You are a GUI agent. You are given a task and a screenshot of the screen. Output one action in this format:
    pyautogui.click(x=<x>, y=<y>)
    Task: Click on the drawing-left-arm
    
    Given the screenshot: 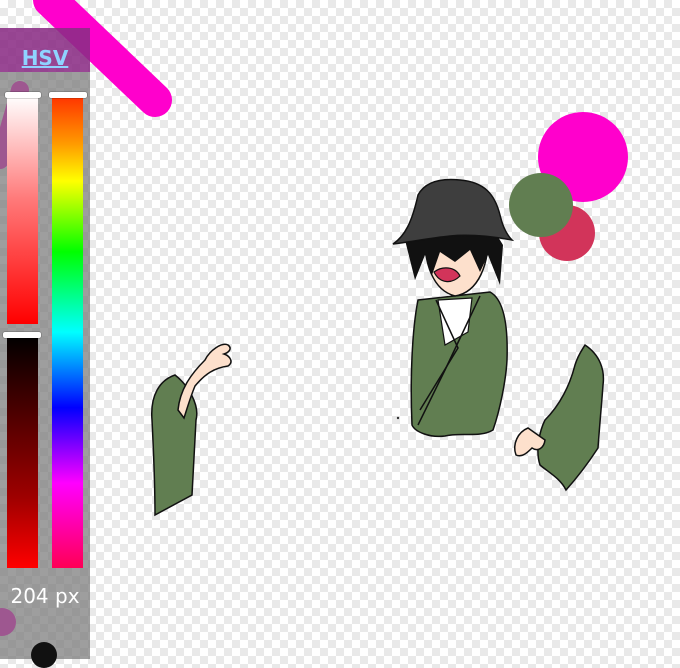 What is the action you would take?
    pyautogui.click(x=191, y=430)
    